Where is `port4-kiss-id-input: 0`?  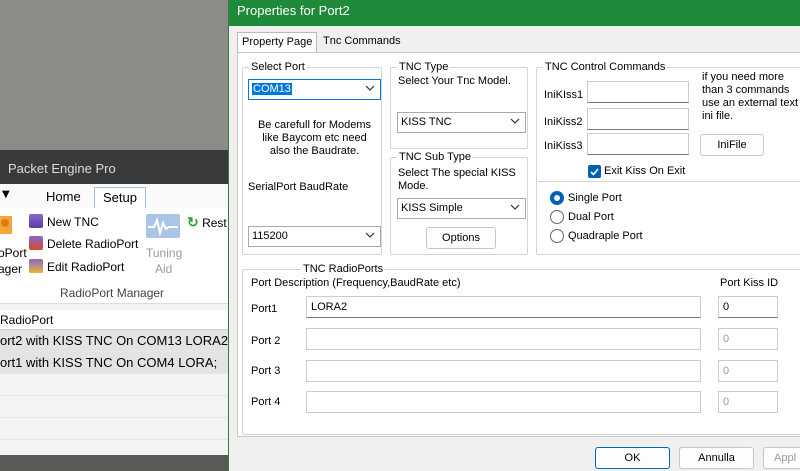
port4-kiss-id-input: 0 is located at coordinates (748, 402).